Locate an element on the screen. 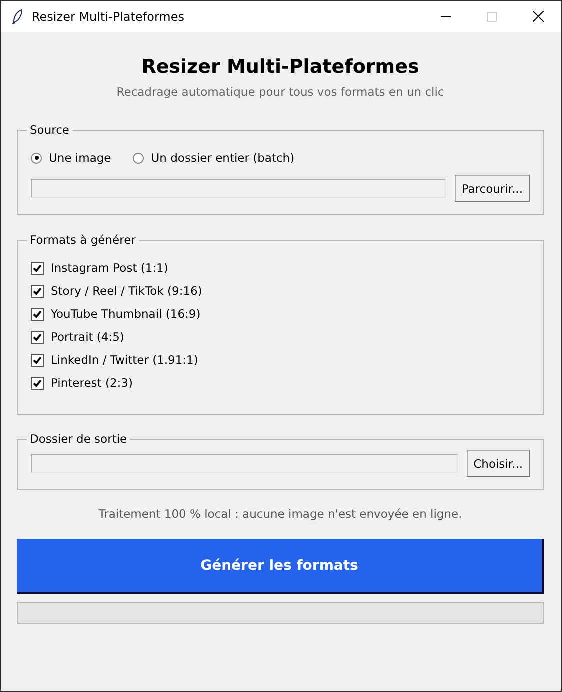 The width and height of the screenshot is (562, 692). format-checkbox: Instagram Post (1:1) is located at coordinates (280, 268).